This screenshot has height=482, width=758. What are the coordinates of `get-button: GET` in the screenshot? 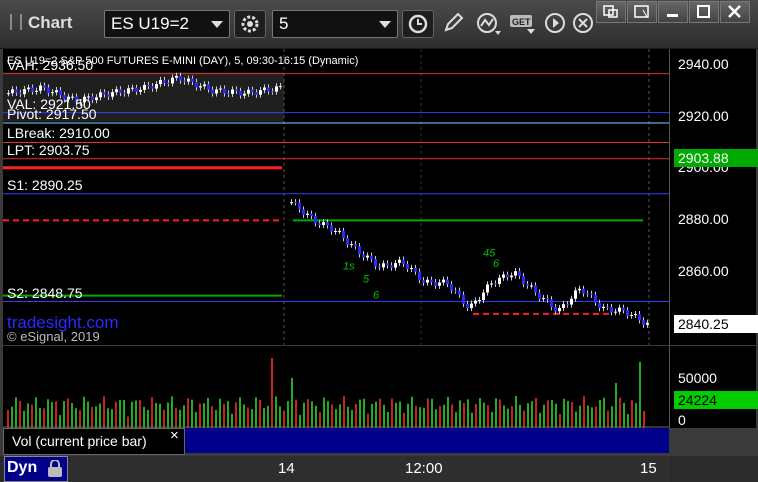 It's located at (521, 23).